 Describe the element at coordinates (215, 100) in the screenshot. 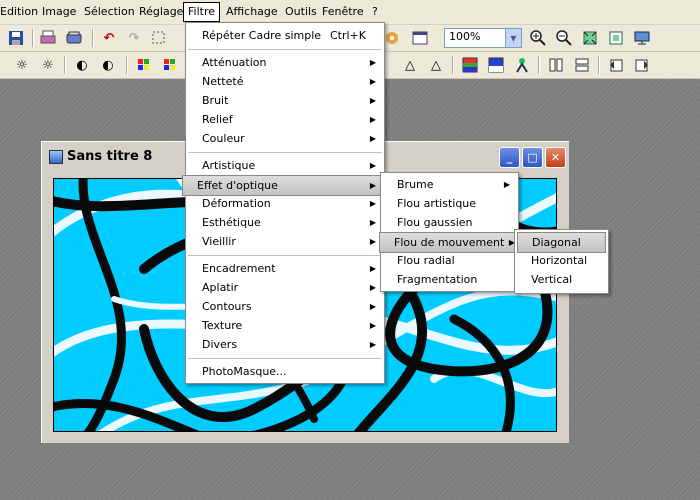

I see `menu-item-label: Bruit` at that location.